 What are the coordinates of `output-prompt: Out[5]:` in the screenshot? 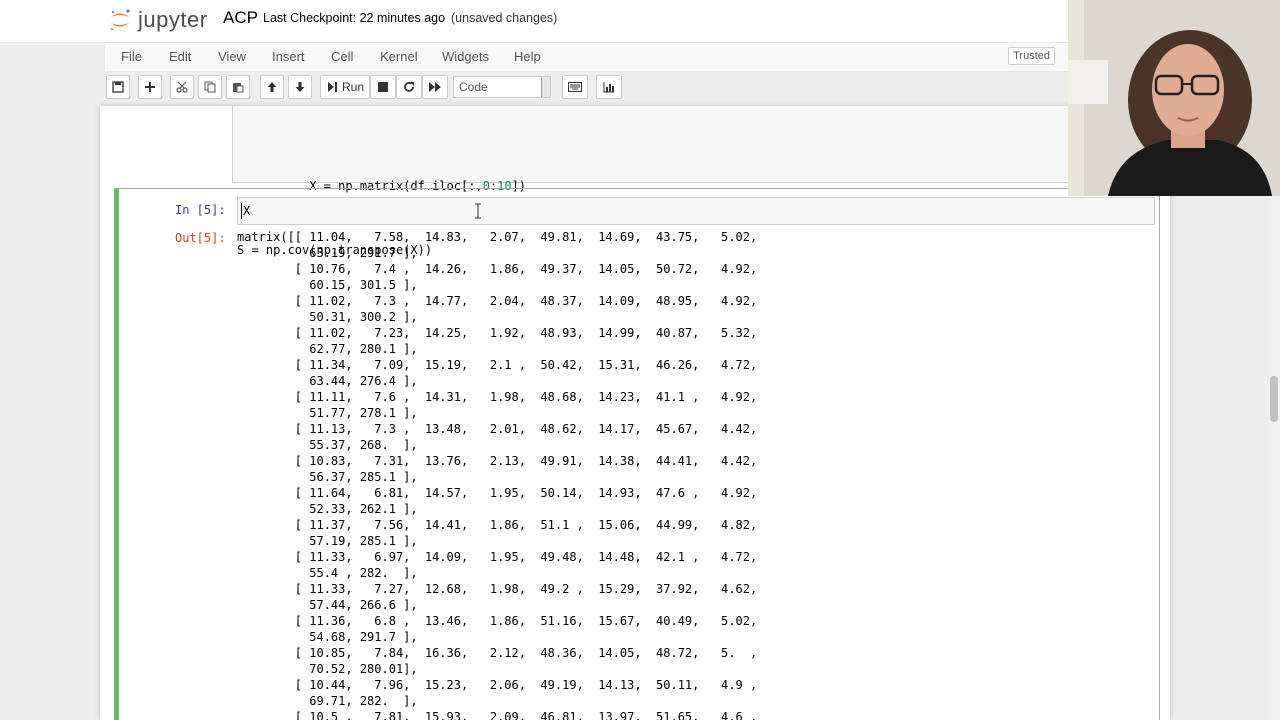 It's located at (200, 238).